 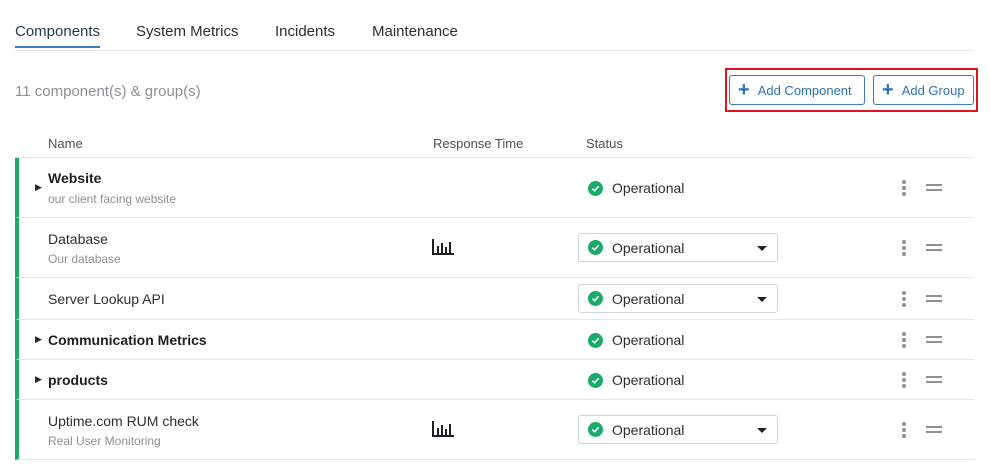 I want to click on tab-components: Components, so click(x=58, y=35).